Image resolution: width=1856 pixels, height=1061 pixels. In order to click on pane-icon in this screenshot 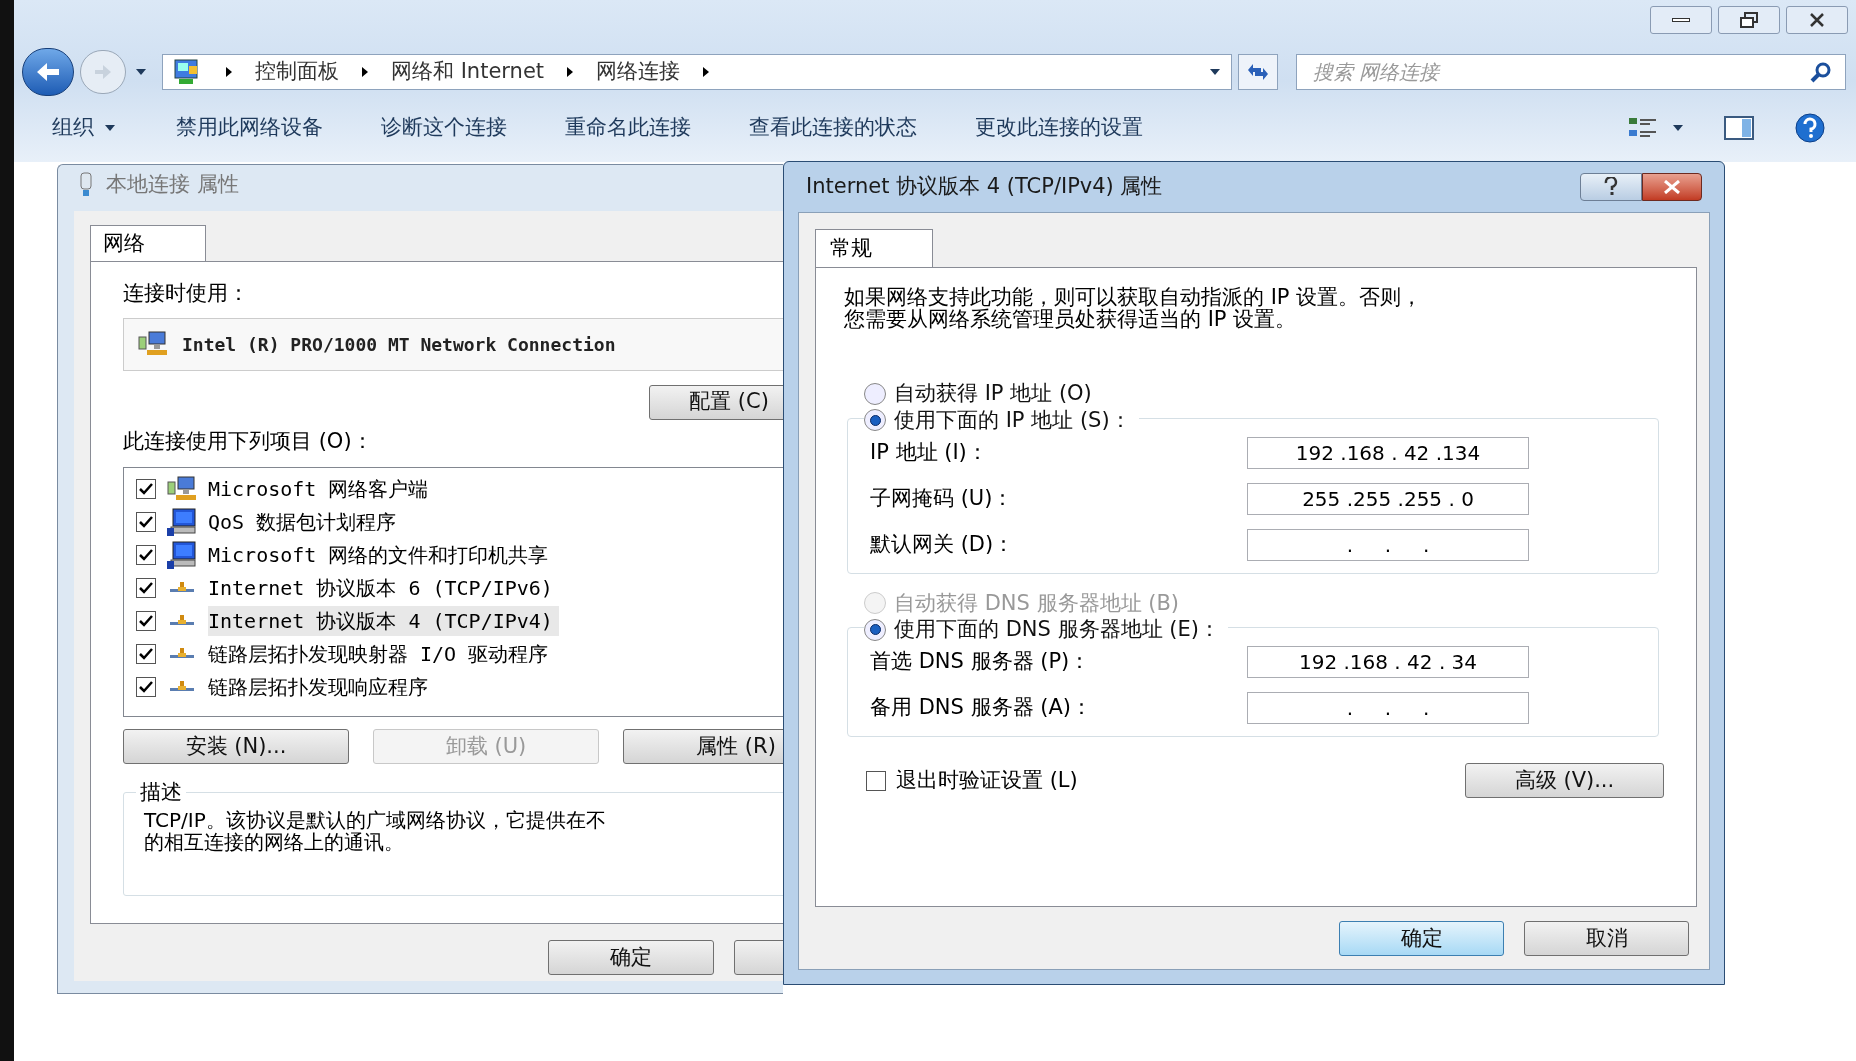, I will do `click(1739, 128)`.